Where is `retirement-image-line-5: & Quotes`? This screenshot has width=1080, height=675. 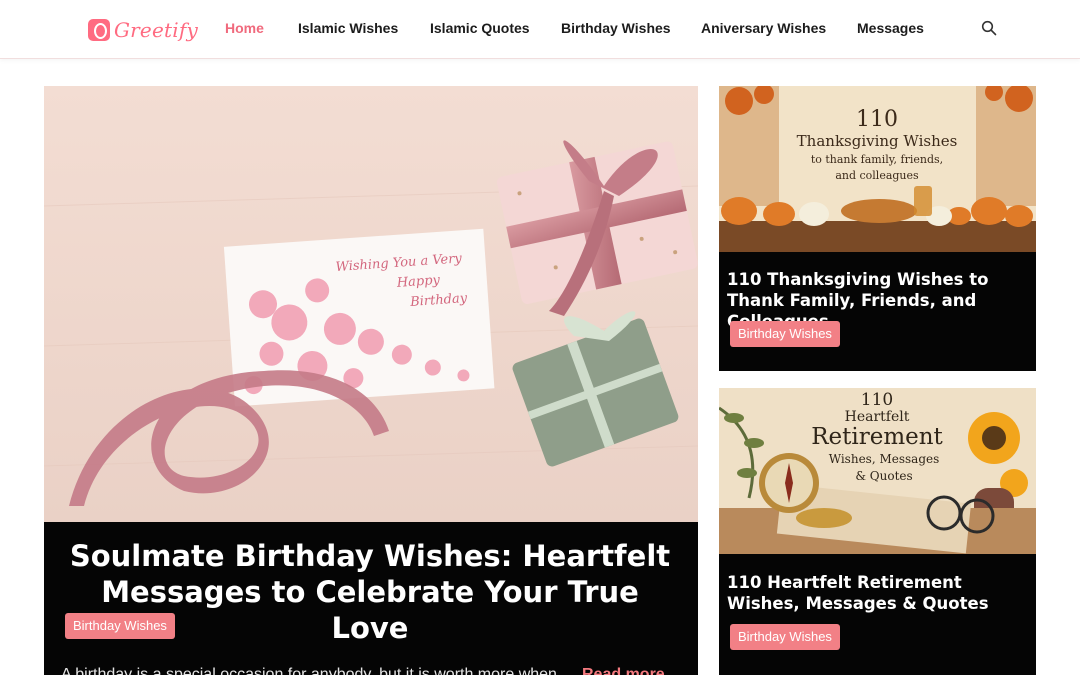 retirement-image-line-5: & Quotes is located at coordinates (883, 476).